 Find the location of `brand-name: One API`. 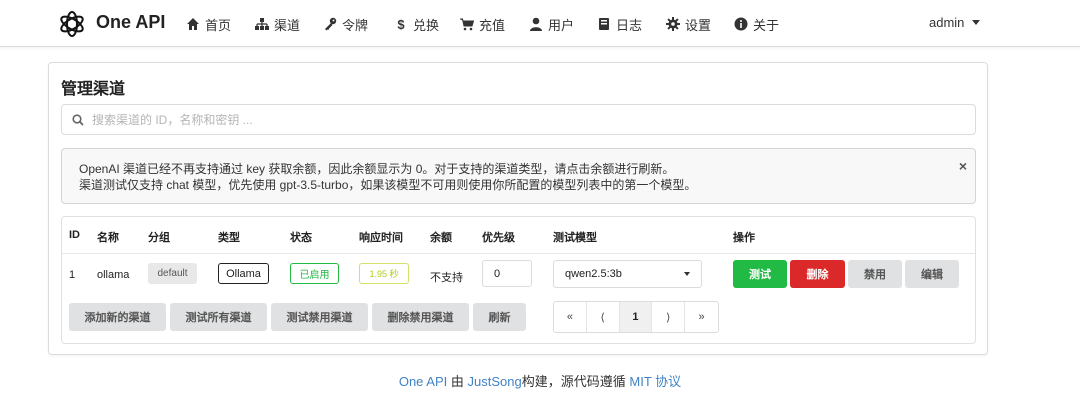

brand-name: One API is located at coordinates (130, 22).